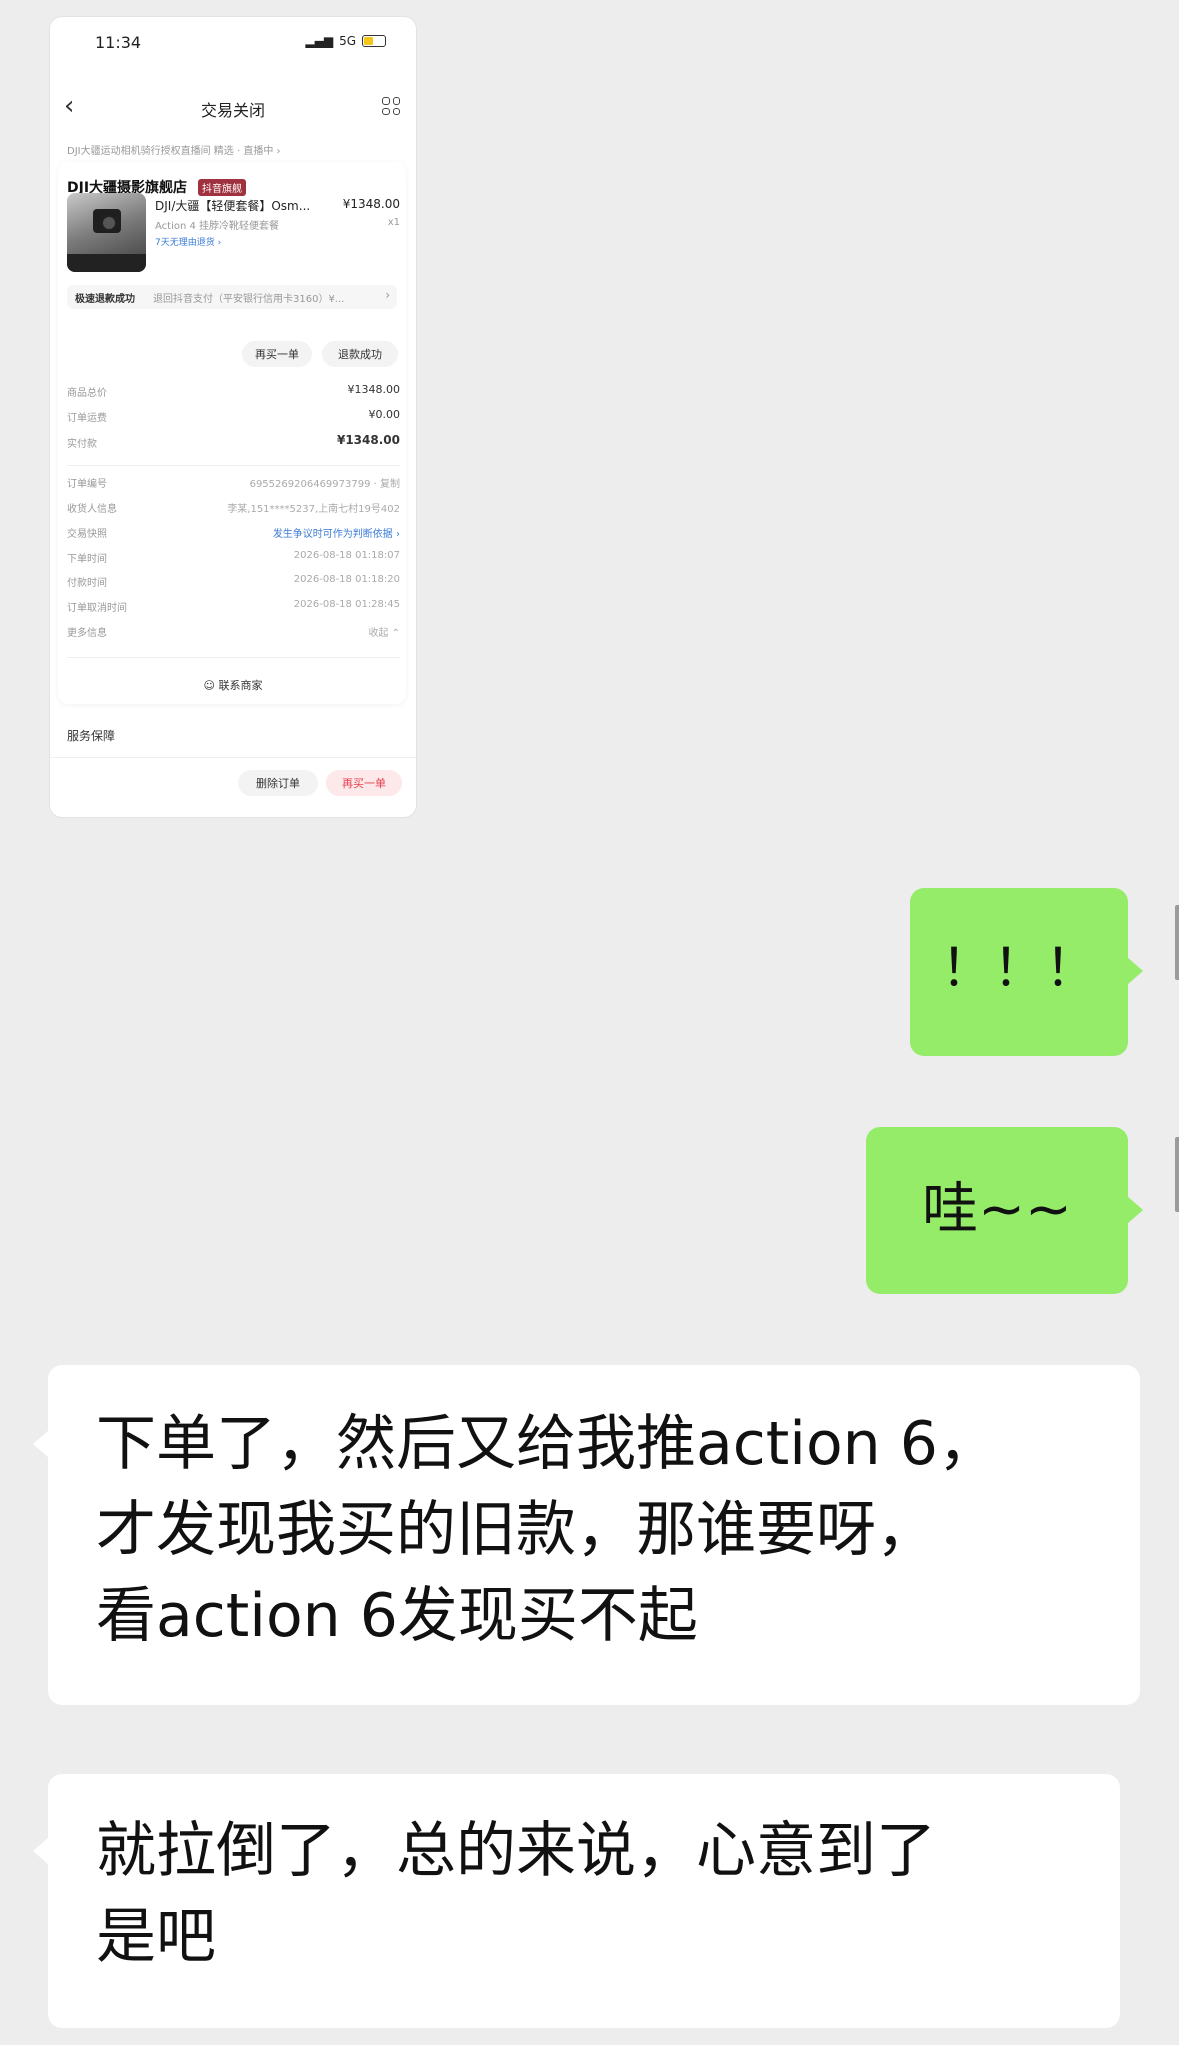 This screenshot has height=2045, width=1179. What do you see at coordinates (91, 736) in the screenshot?
I see `service-guarantee-label: 服务保障` at bounding box center [91, 736].